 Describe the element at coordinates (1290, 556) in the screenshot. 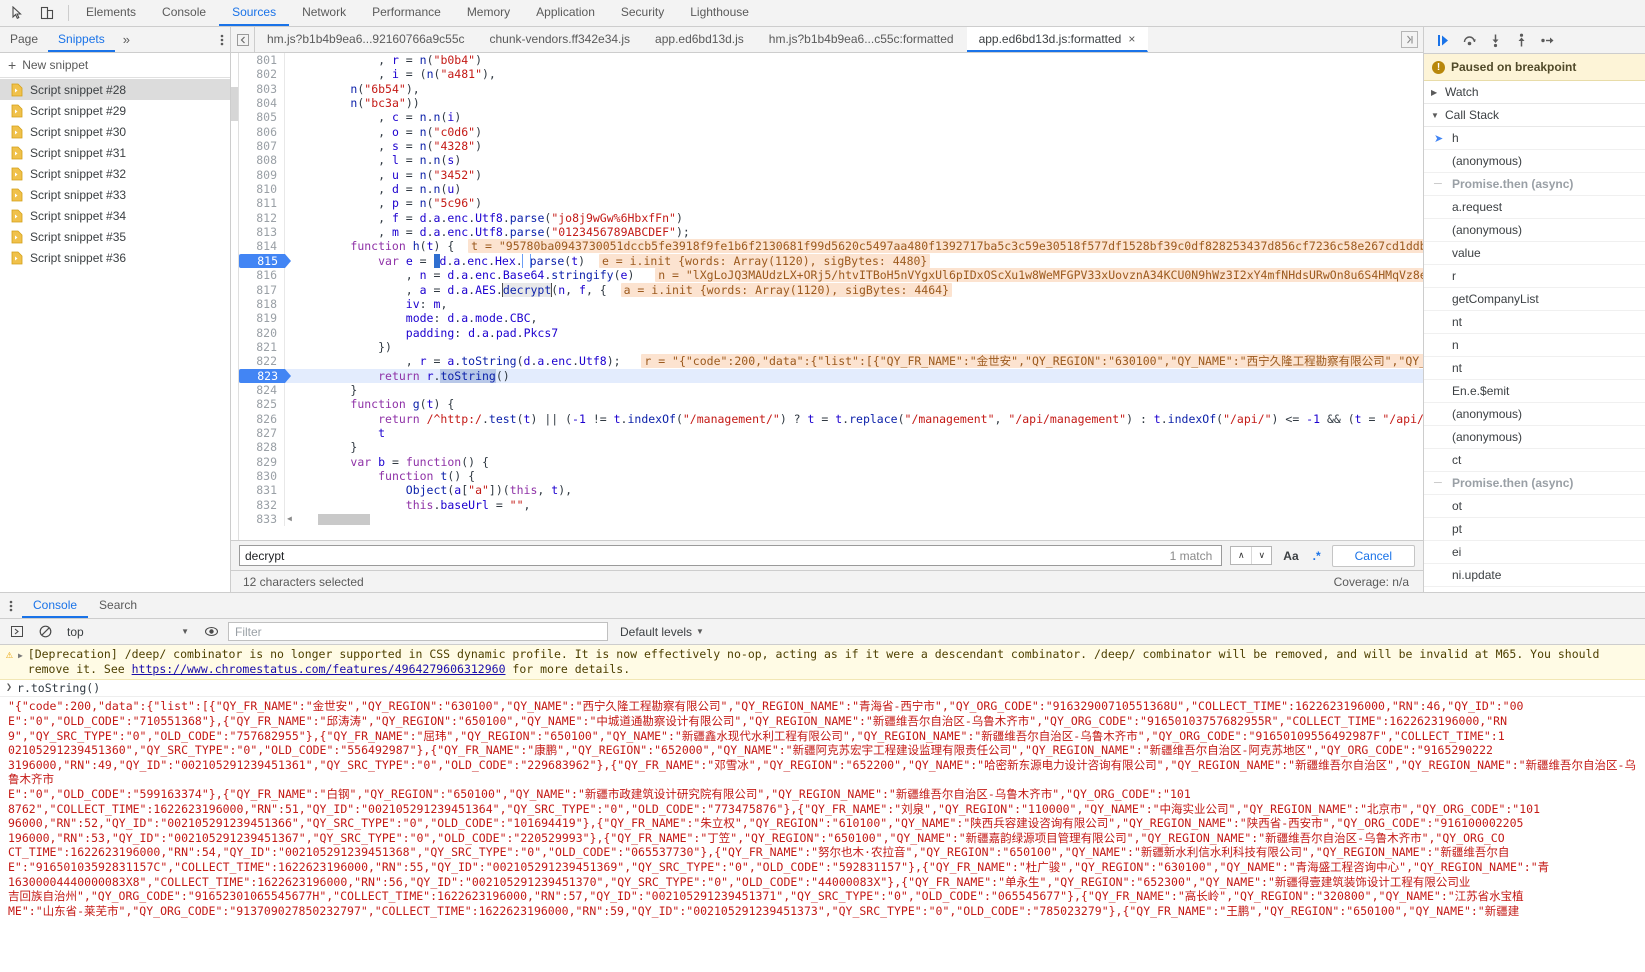

I see `match-case-button: Aa` at that location.